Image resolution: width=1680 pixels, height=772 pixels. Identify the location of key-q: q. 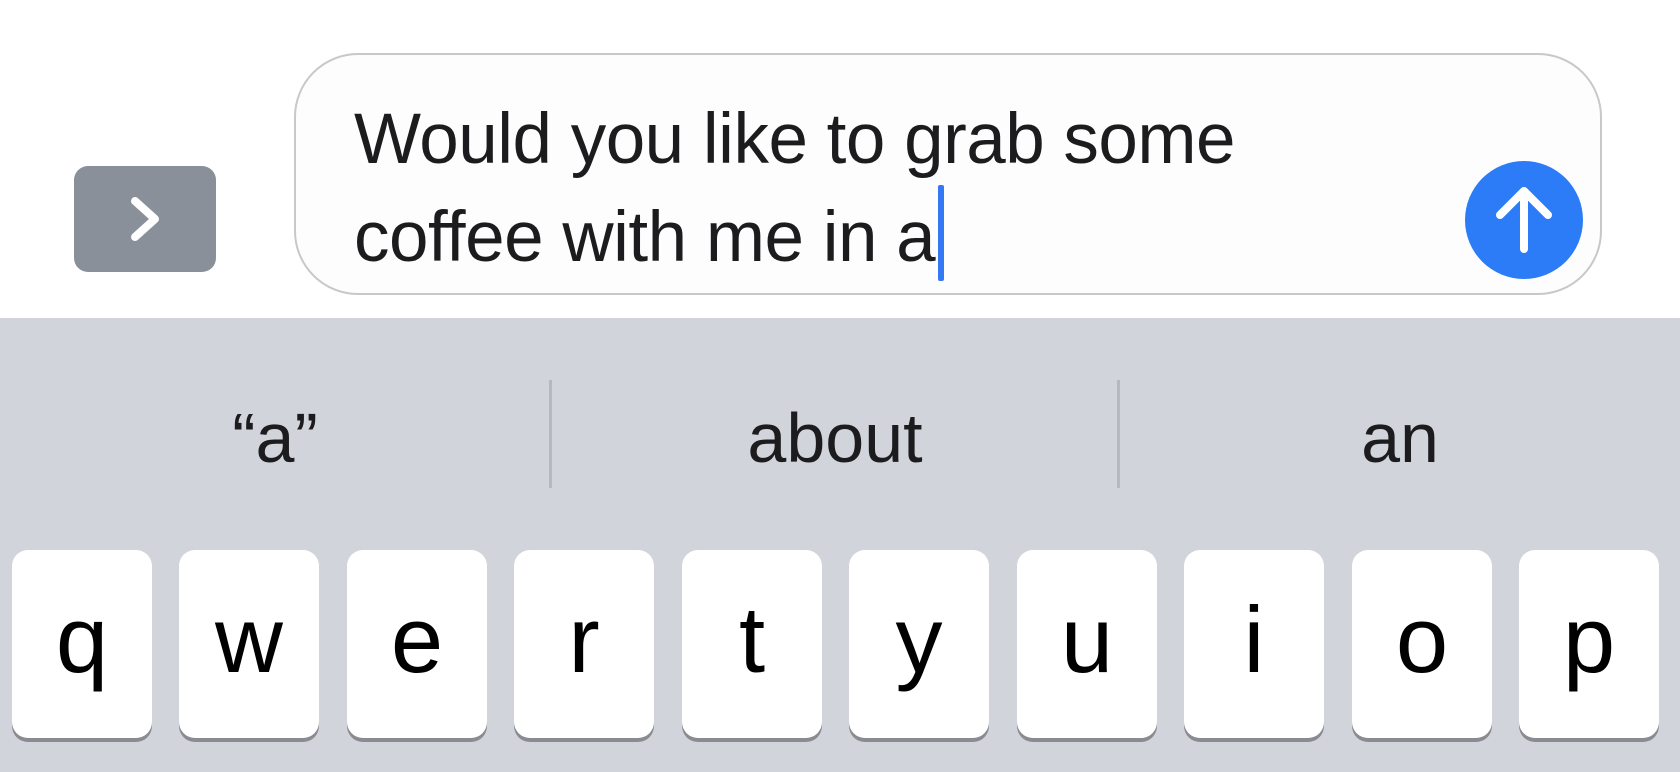
(82, 644).